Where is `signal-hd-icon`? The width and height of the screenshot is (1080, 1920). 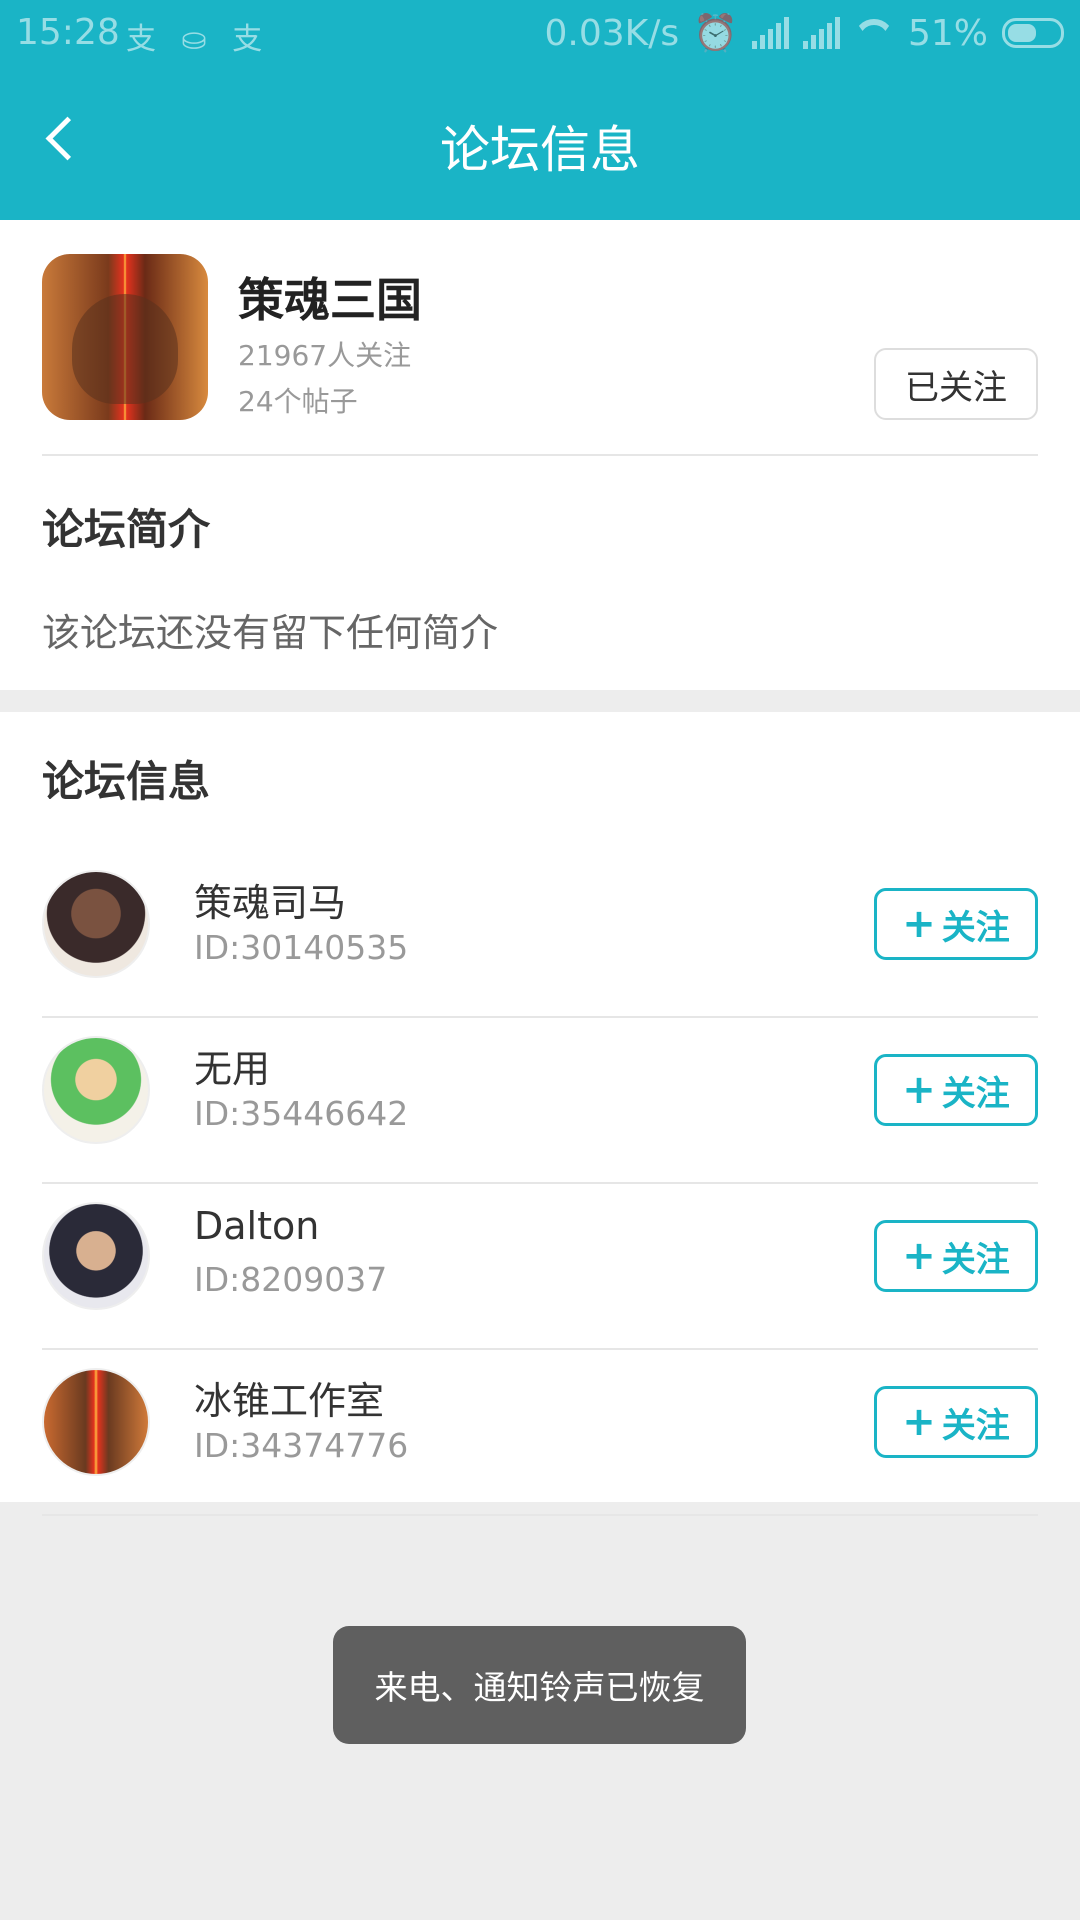
signal-hd-icon is located at coordinates (821, 33).